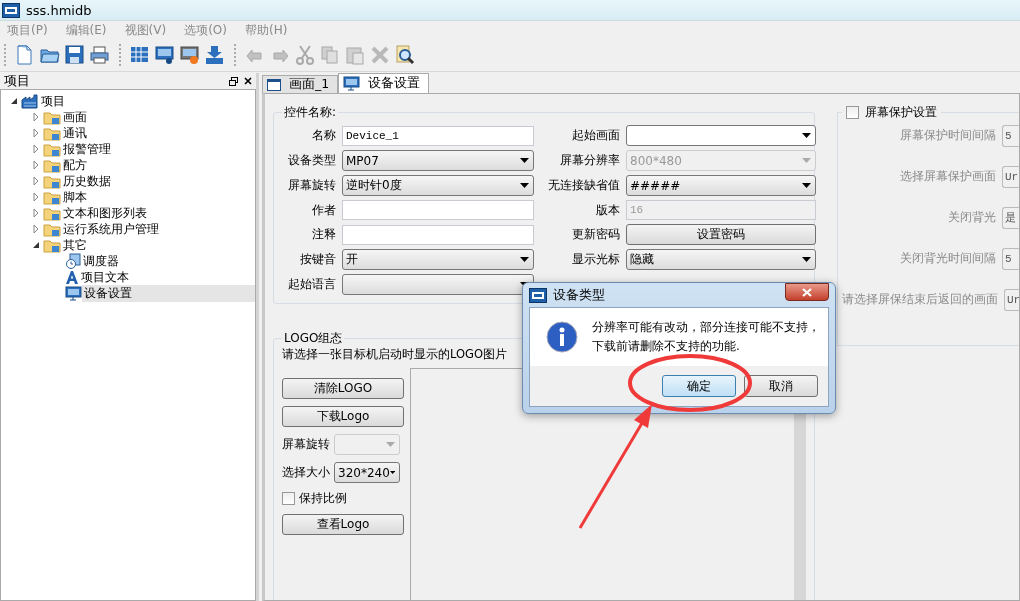 The width and height of the screenshot is (1020, 601). What do you see at coordinates (17, 81) in the screenshot?
I see `panel-title: 项目` at bounding box center [17, 81].